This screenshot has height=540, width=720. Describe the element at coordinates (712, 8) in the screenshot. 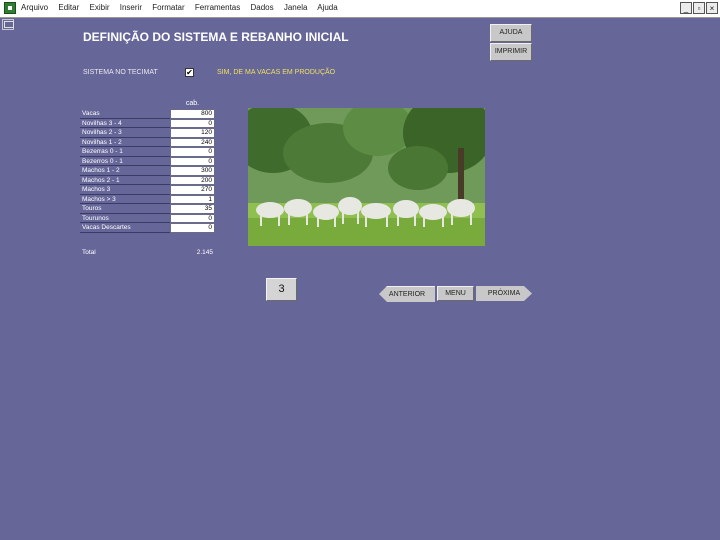

I see `close-icon: ×` at that location.